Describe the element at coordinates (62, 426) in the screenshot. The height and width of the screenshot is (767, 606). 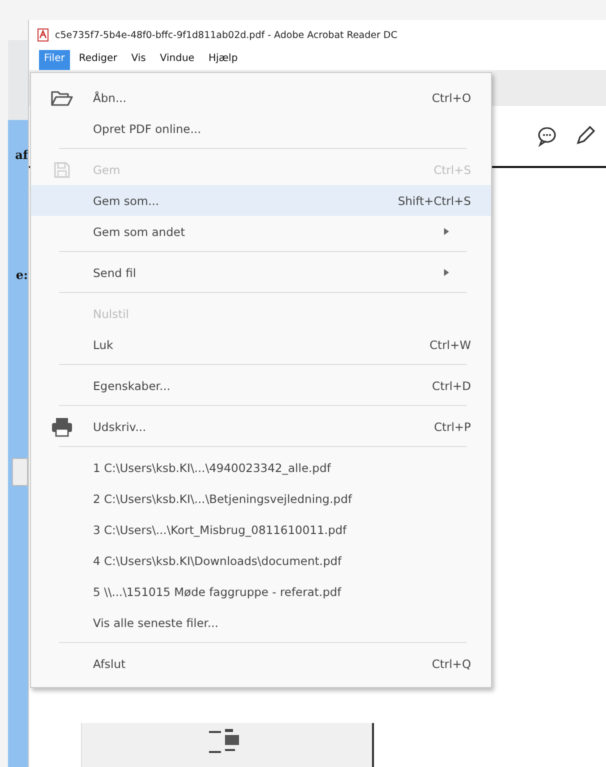
I see `printer-icon` at that location.